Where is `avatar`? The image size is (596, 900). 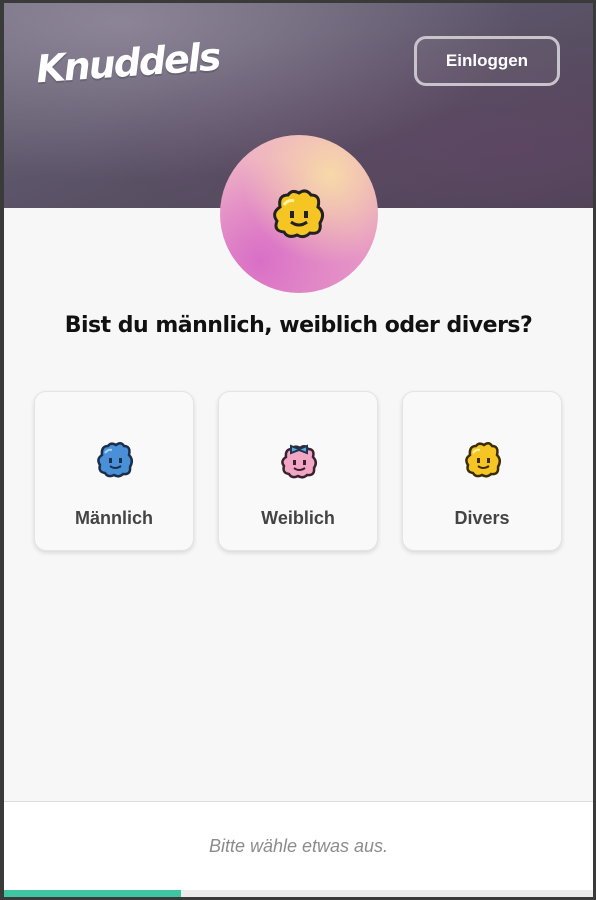
avatar is located at coordinates (299, 214).